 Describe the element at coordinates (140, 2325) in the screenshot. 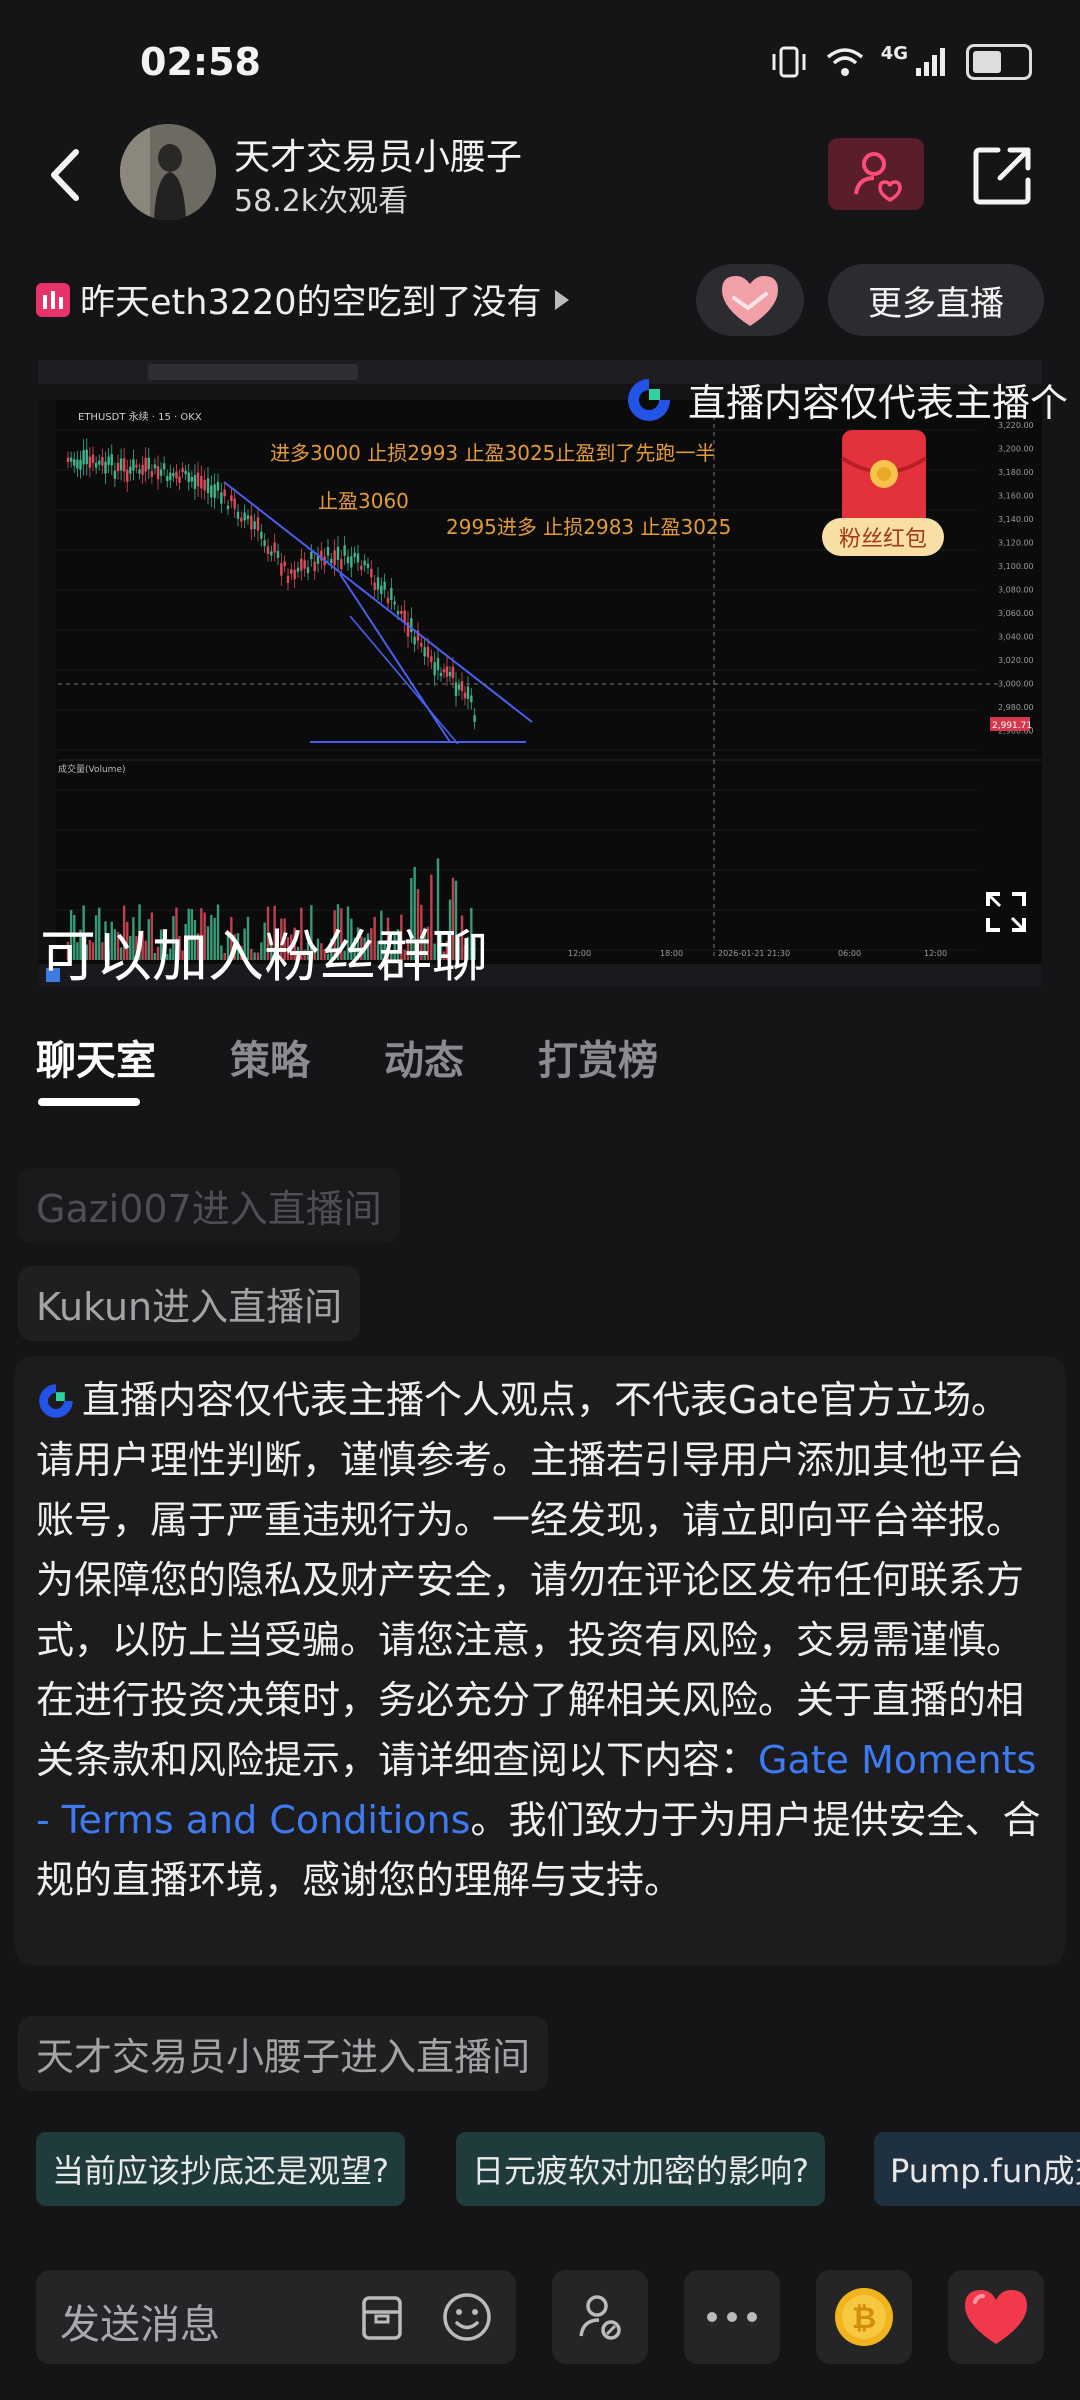

I see `message-input-placeholder: 发送消息` at that location.